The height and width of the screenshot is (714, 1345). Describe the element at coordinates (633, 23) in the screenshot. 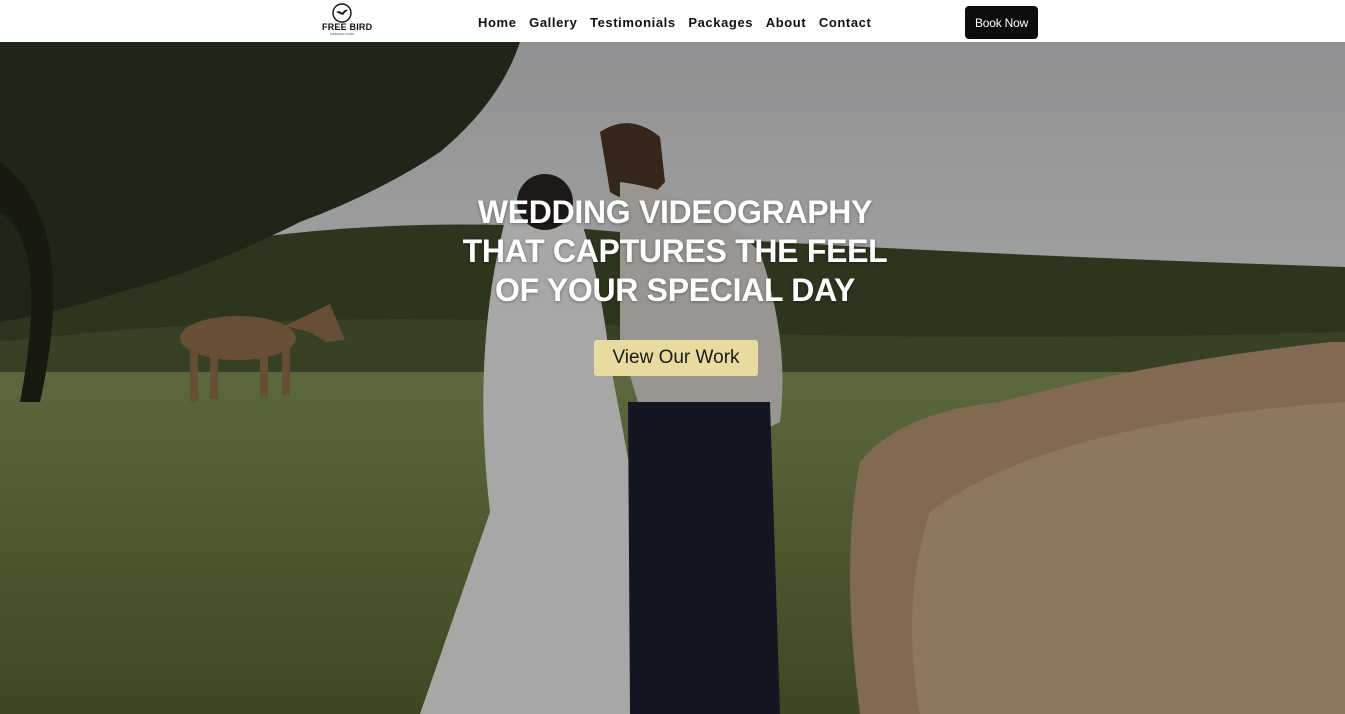

I see `nav-testimonials: Testimonials` at that location.